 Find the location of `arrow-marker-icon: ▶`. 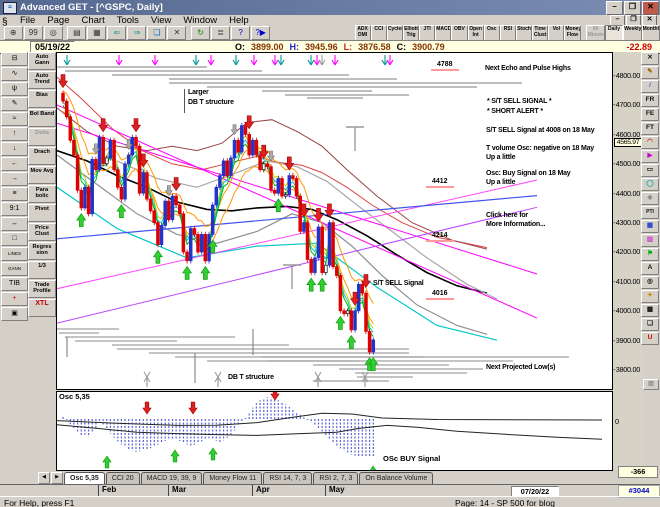

arrow-marker-icon: ▶ is located at coordinates (650, 156).